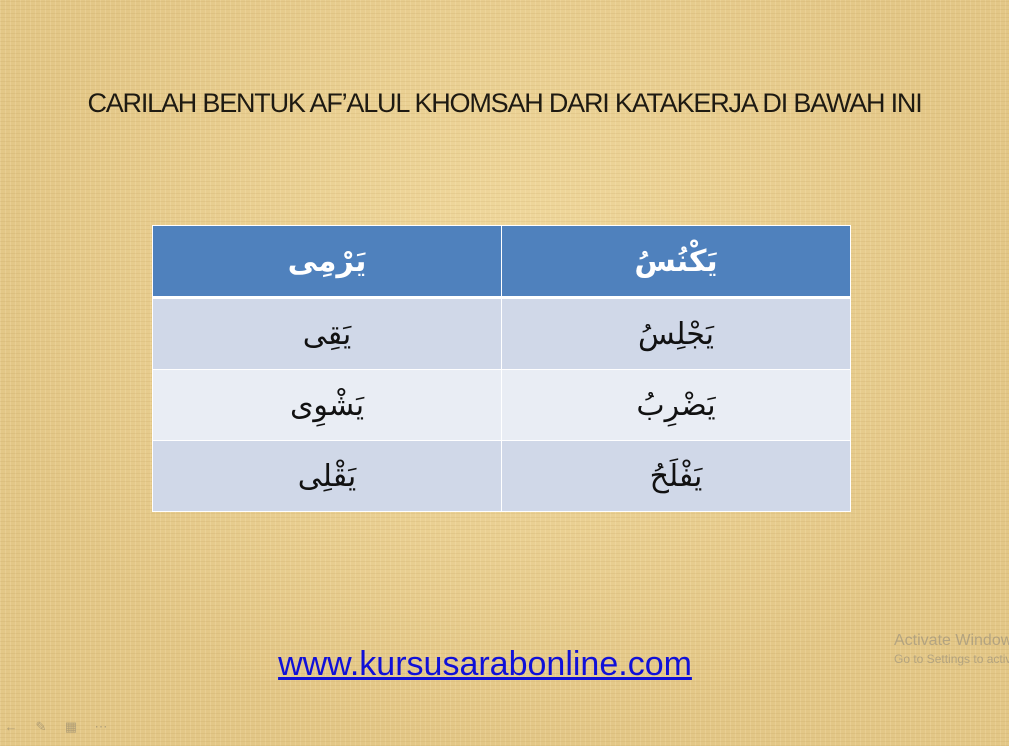  I want to click on table-row: يَقْلِى يَفْلَحُ, so click(501, 476).